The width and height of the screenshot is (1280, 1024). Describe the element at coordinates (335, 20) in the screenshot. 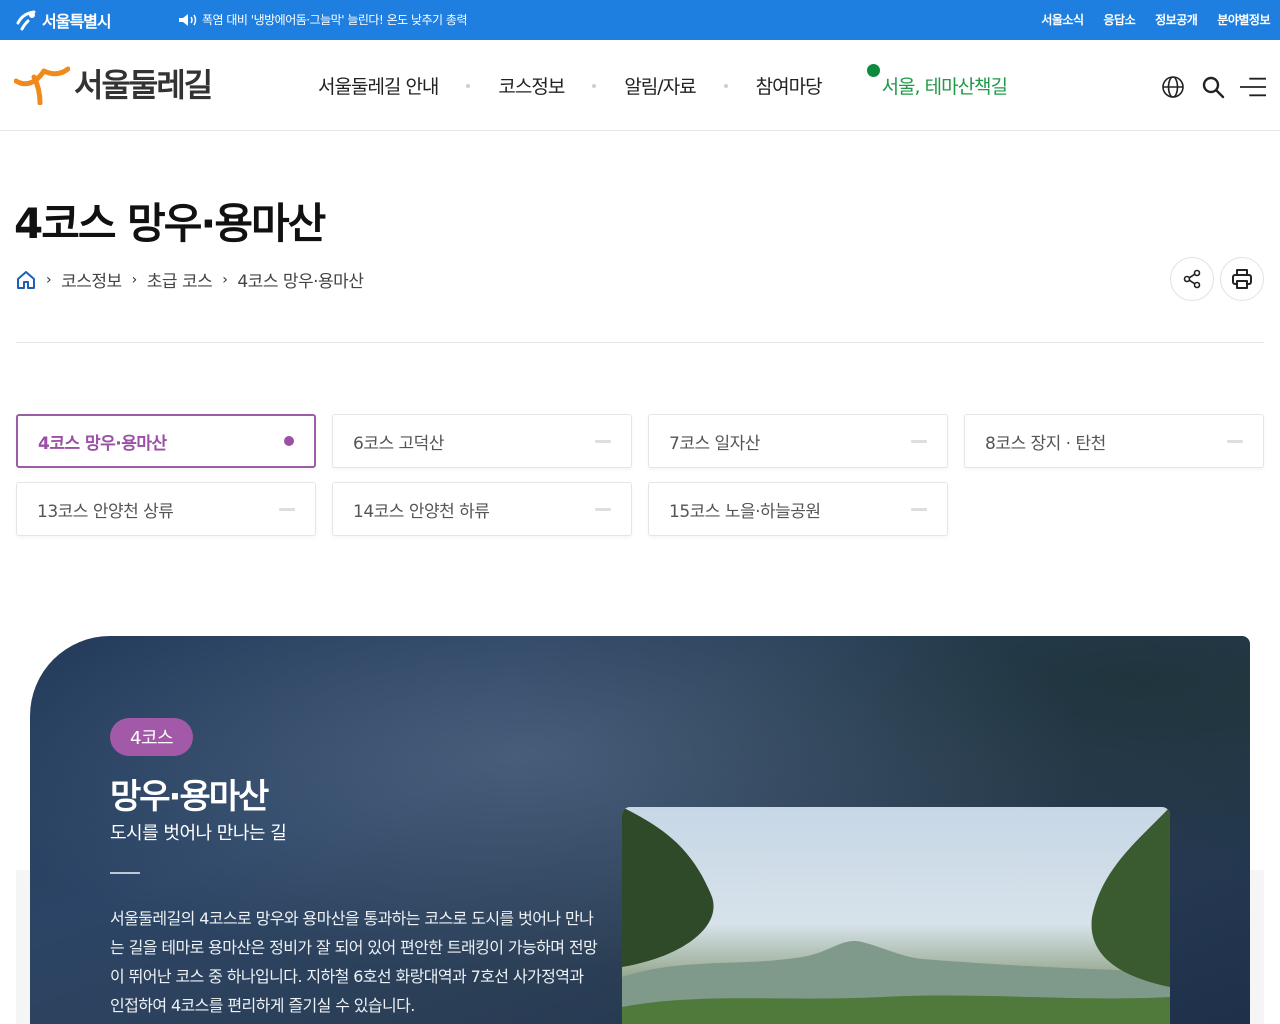

I see `notice-text: 폭염 대비 '냉방에어돔·그늘막' 늘린다! 온도 낮추기 총력` at that location.